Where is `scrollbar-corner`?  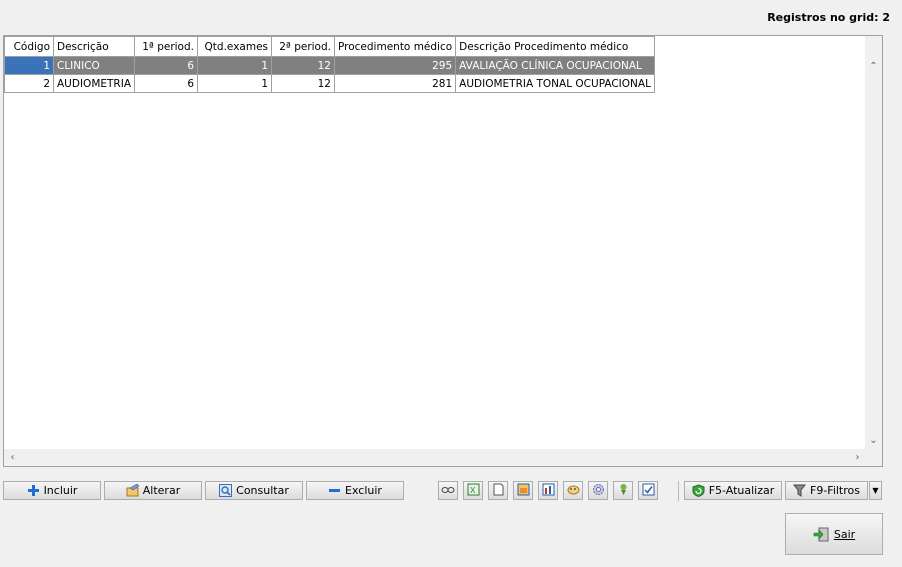
scrollbar-corner is located at coordinates (873, 457).